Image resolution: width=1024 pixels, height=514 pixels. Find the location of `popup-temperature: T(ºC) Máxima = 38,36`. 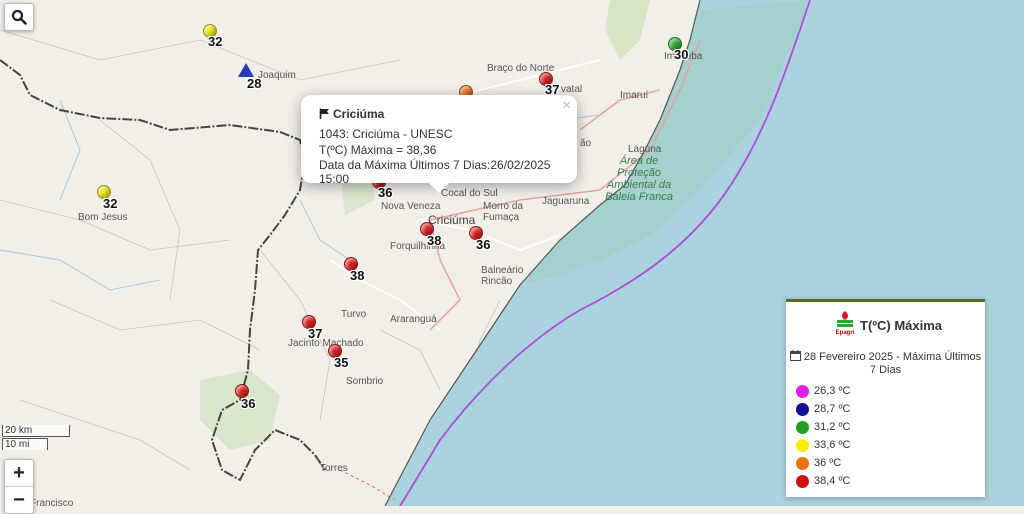

popup-temperature: T(ºC) Máxima = 38,36 is located at coordinates (378, 150).